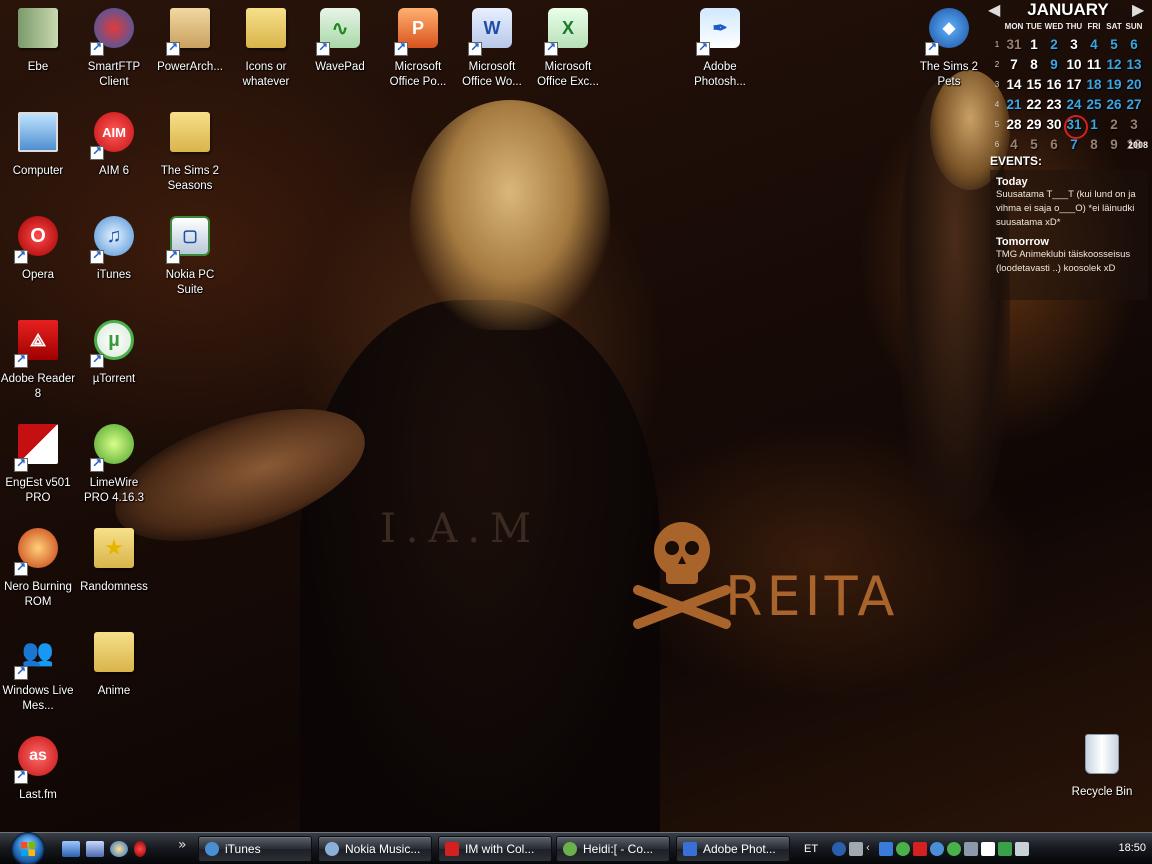 The height and width of the screenshot is (864, 1152). I want to click on show-desktop-icon, so click(71, 849).